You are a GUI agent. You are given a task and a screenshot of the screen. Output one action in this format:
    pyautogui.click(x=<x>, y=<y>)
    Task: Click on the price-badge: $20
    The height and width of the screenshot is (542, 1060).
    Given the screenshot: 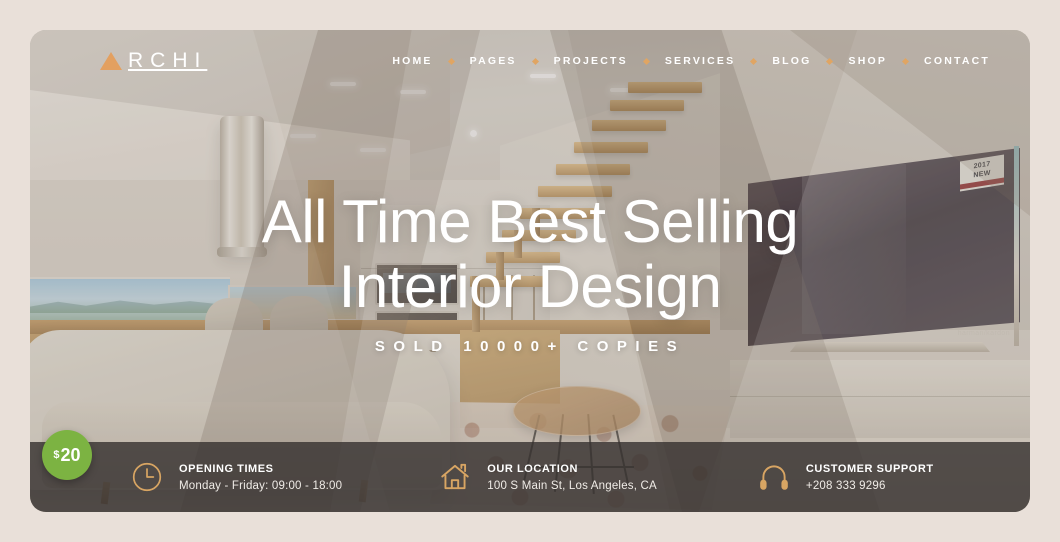 What is the action you would take?
    pyautogui.click(x=67, y=455)
    